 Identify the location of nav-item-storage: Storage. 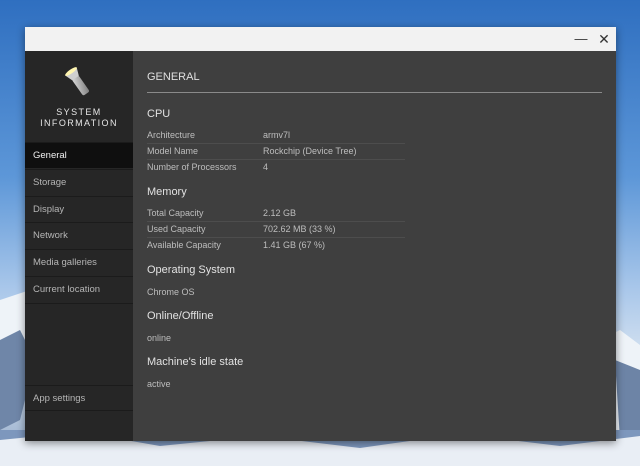
(79, 182).